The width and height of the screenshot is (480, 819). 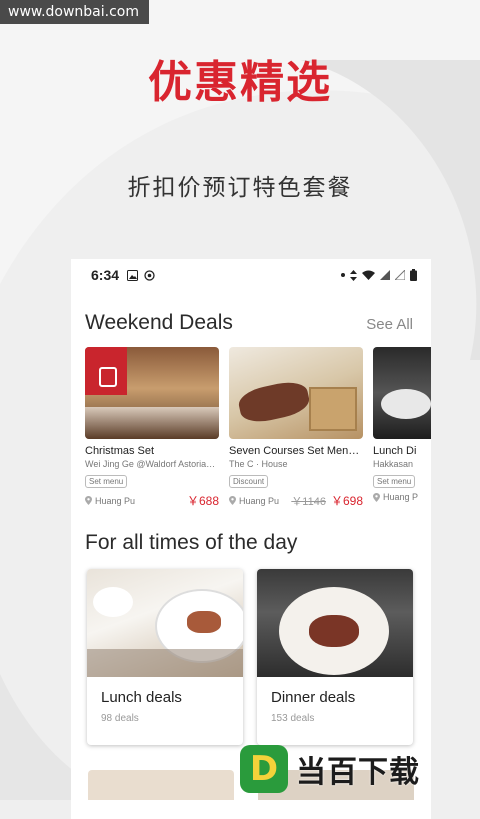 I want to click on deal-price: ￥698, so click(x=346, y=501).